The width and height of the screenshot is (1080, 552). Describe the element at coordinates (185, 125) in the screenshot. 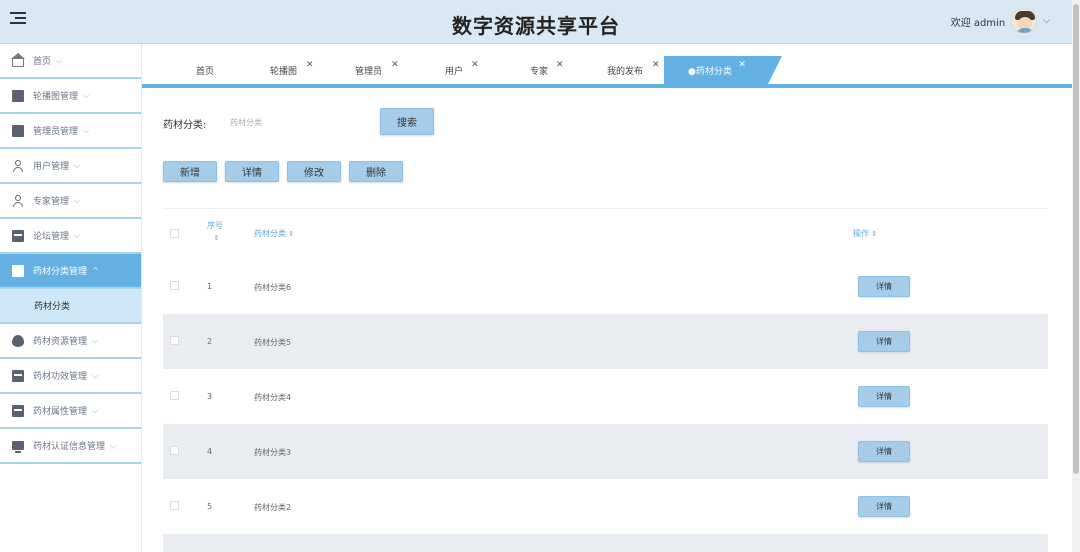

I see `search-label: 药材分类:` at that location.